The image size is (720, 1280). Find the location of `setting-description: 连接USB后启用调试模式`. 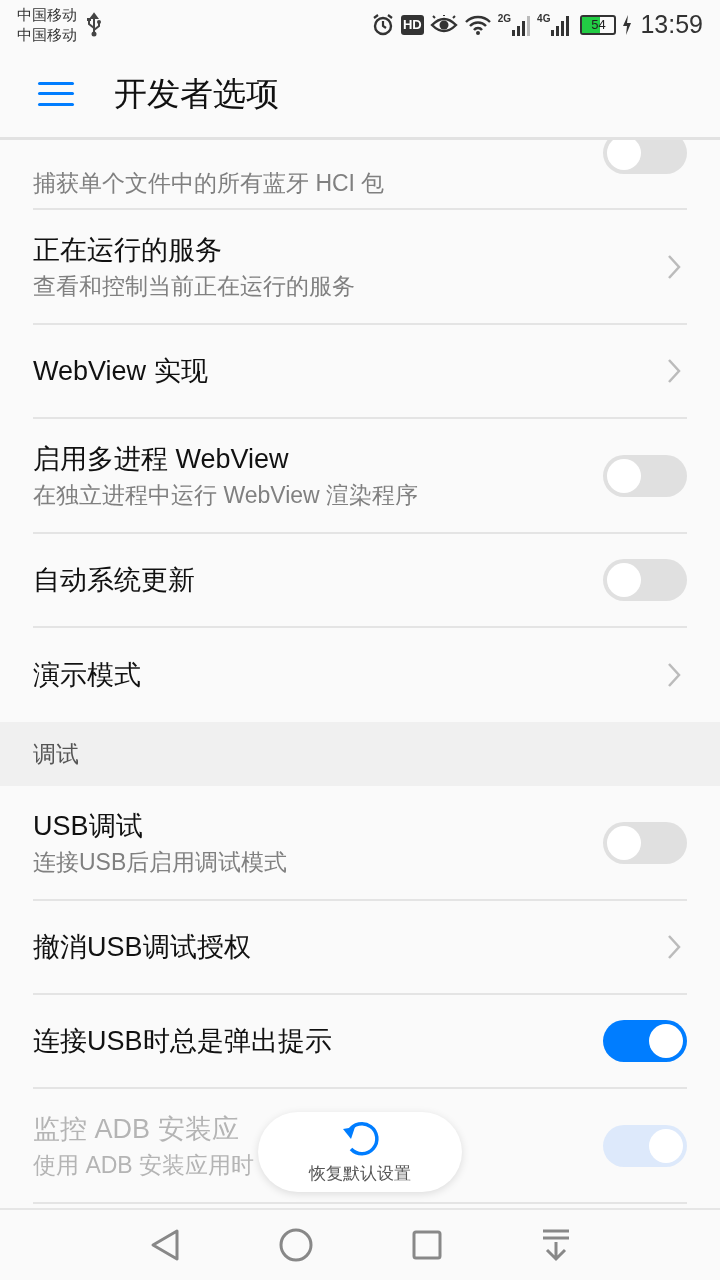

setting-description: 连接USB后启用调试模式 is located at coordinates (160, 862).